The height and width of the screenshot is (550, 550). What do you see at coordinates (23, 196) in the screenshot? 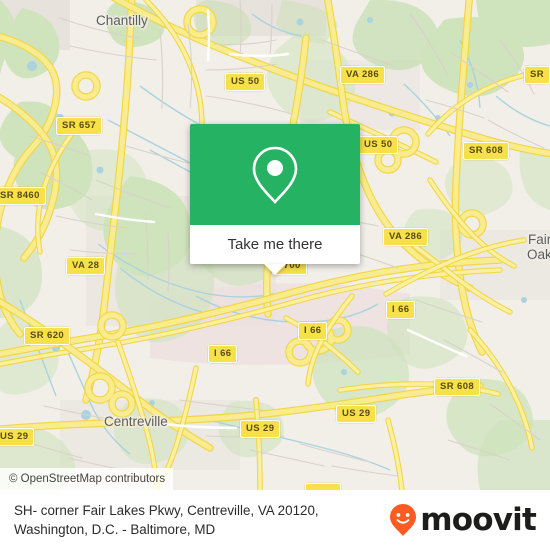
I see `road-shield: SR 8460` at bounding box center [23, 196].